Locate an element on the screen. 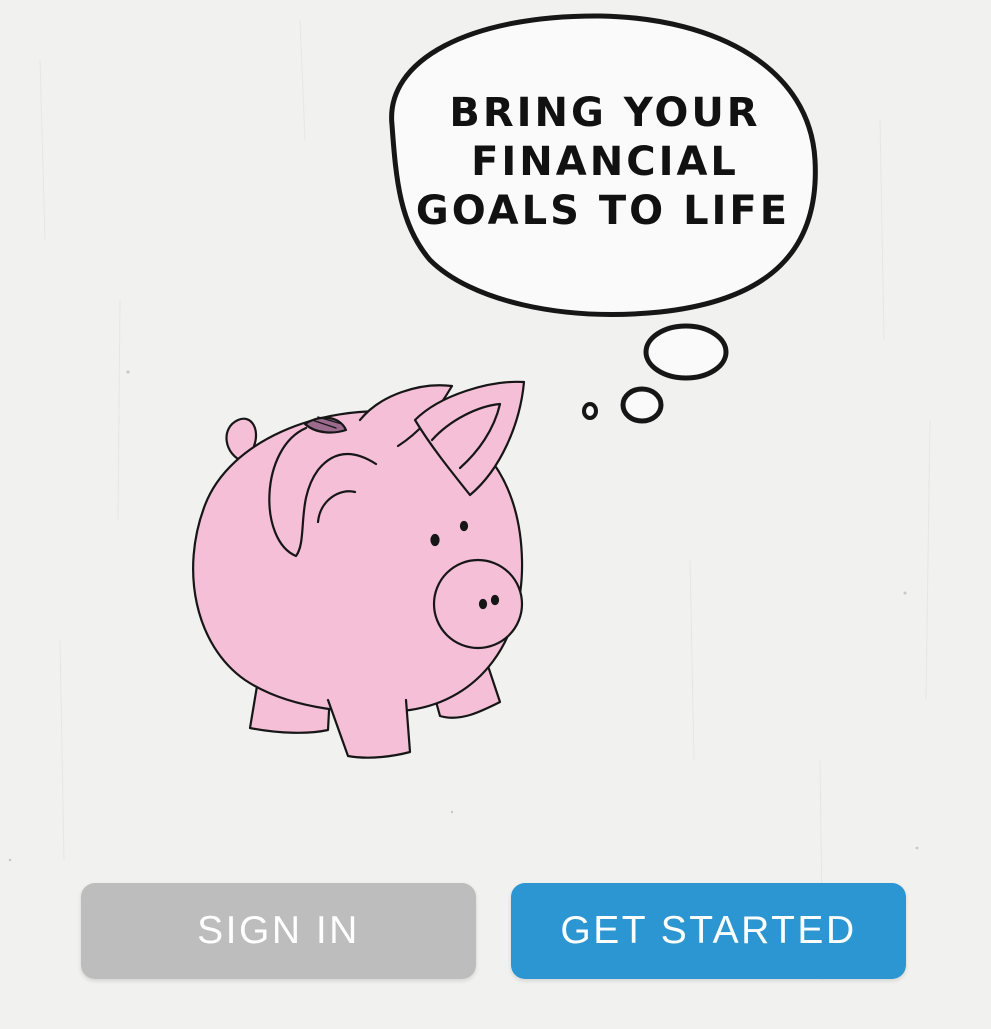  piggy-bank-icon is located at coordinates (359, 569).